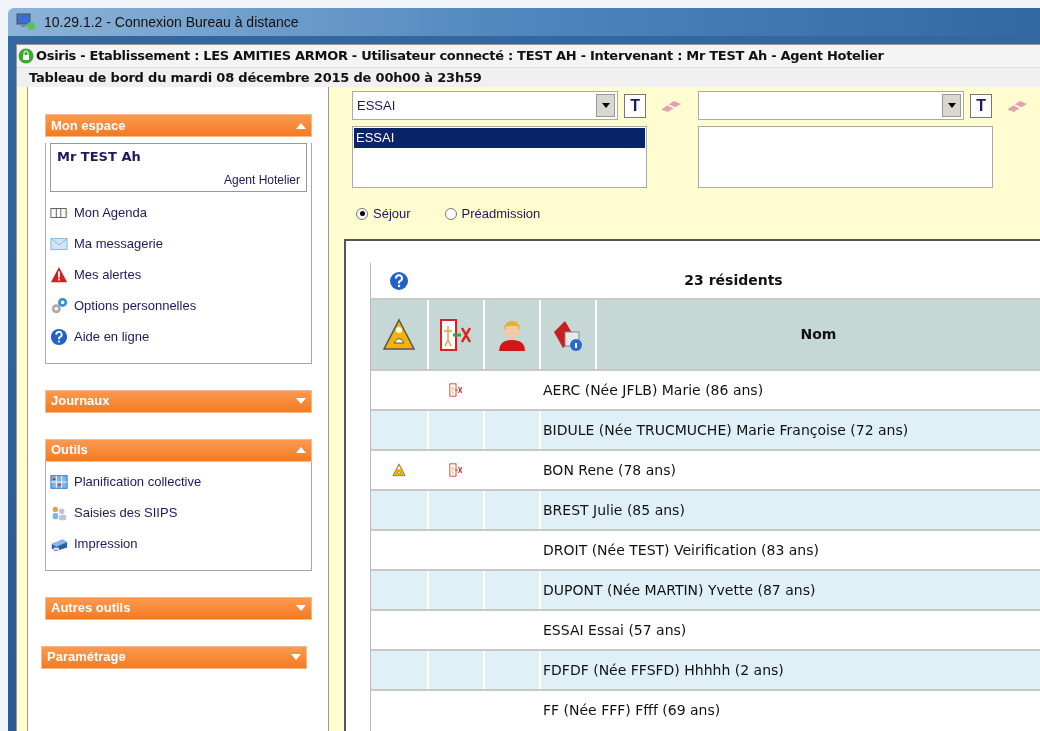 This screenshot has width=1040, height=731. Describe the element at coordinates (499, 157) in the screenshot. I see `list-box: ESSAI` at that location.